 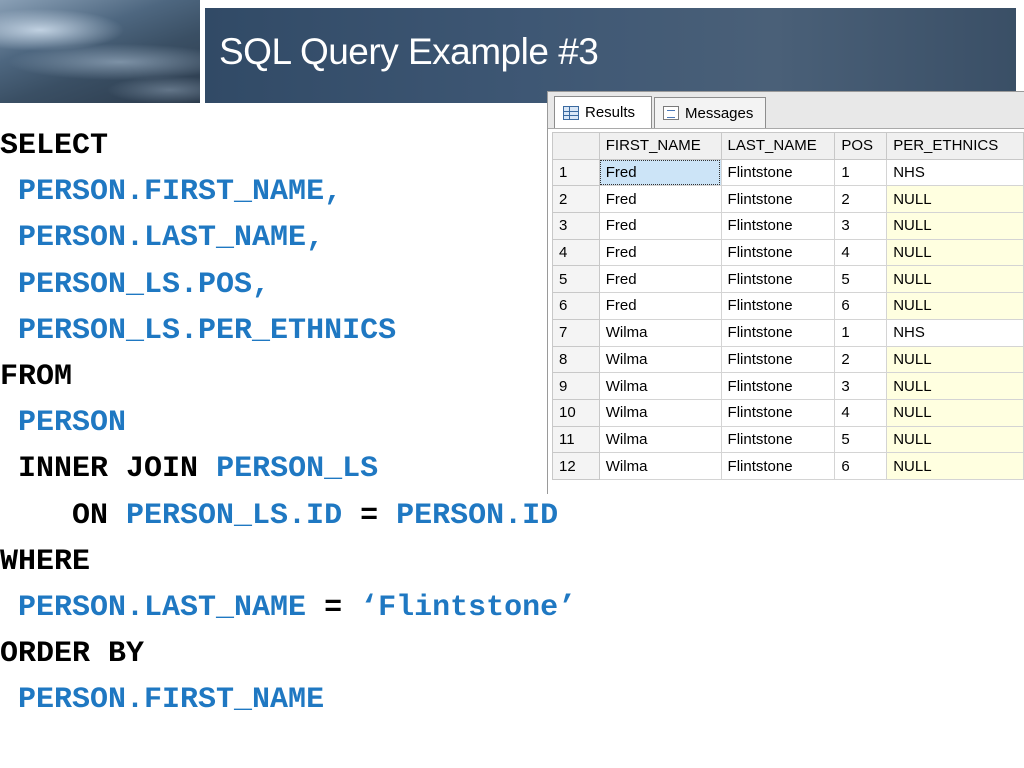 I want to click on code-line: WHERE, so click(x=45, y=562).